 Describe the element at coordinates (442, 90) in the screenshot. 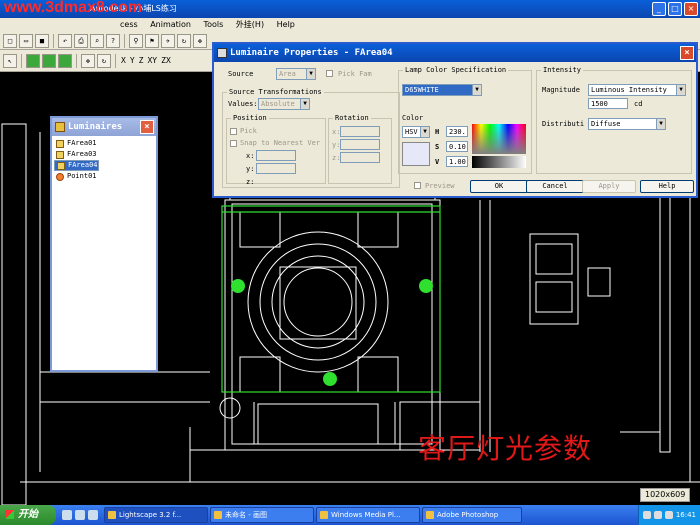

I see `lamp-color-select: D65WHITE ▼` at that location.